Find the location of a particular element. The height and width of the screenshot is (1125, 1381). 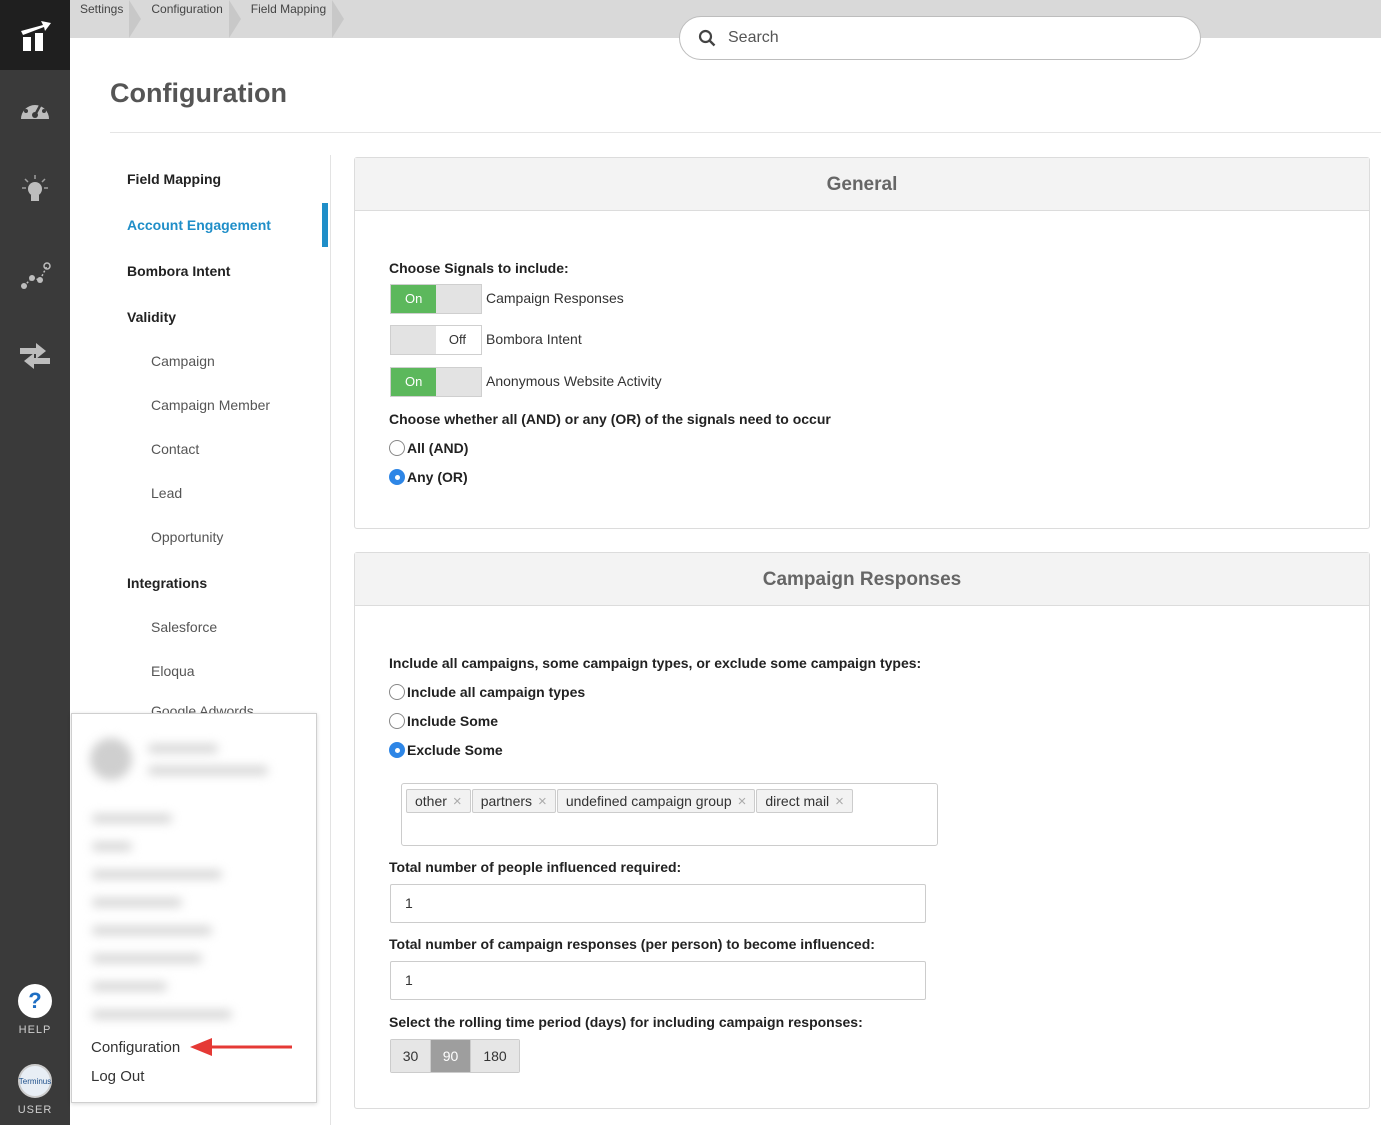

search-input is located at coordinates (938, 38).